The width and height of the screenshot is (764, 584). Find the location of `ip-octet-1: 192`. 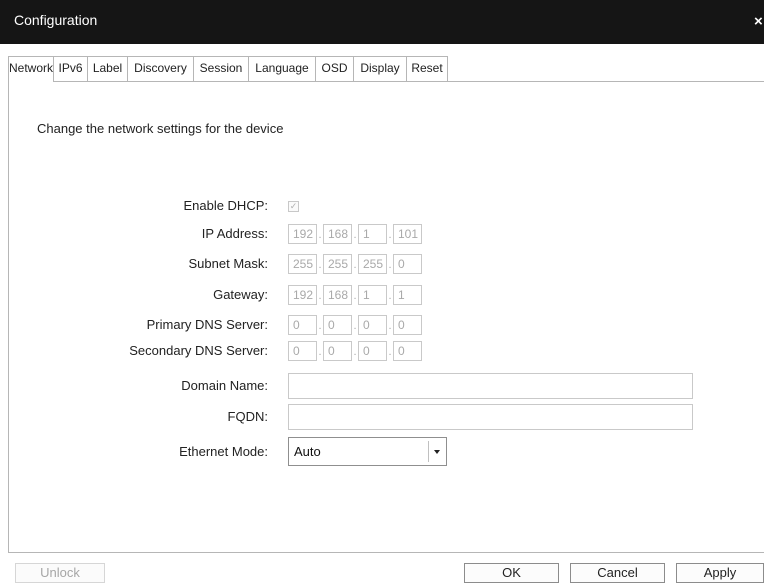

ip-octet-1: 192 is located at coordinates (302, 234).